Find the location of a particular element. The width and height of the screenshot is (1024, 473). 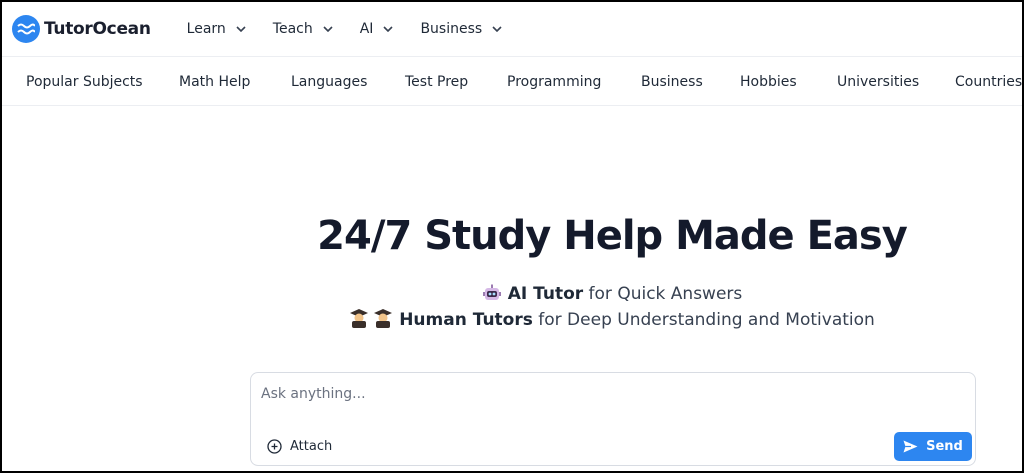

wave-icon is located at coordinates (26, 29).